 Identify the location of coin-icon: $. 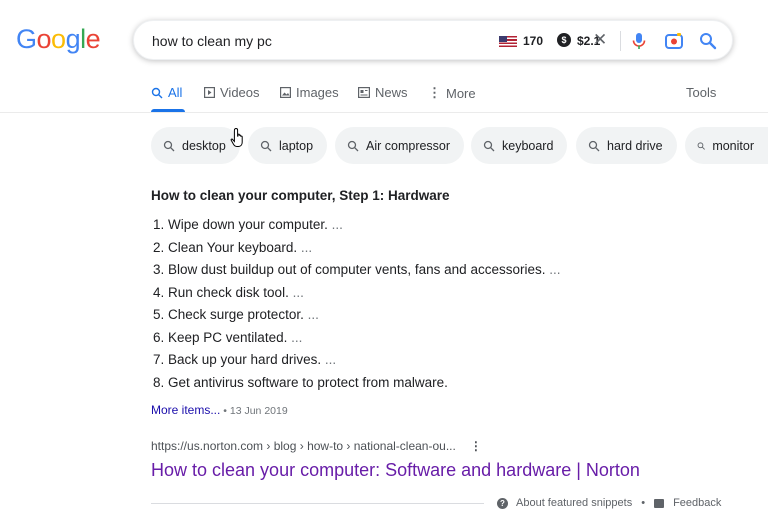
(564, 40).